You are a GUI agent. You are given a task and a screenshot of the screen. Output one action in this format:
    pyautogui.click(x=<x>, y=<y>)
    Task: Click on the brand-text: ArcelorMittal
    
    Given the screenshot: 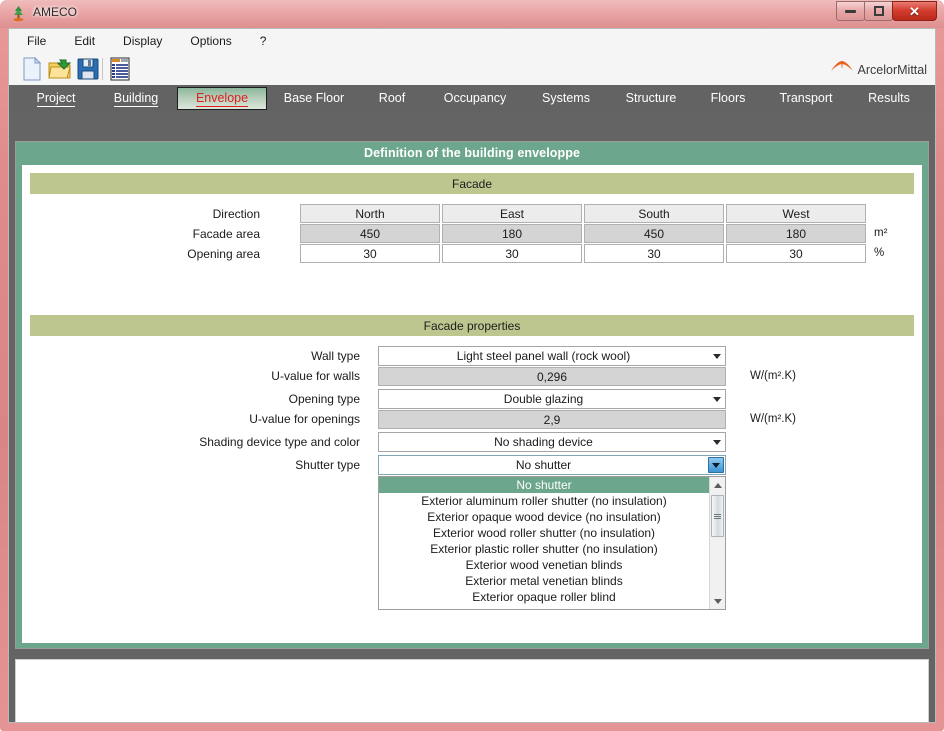 What is the action you would take?
    pyautogui.click(x=892, y=69)
    